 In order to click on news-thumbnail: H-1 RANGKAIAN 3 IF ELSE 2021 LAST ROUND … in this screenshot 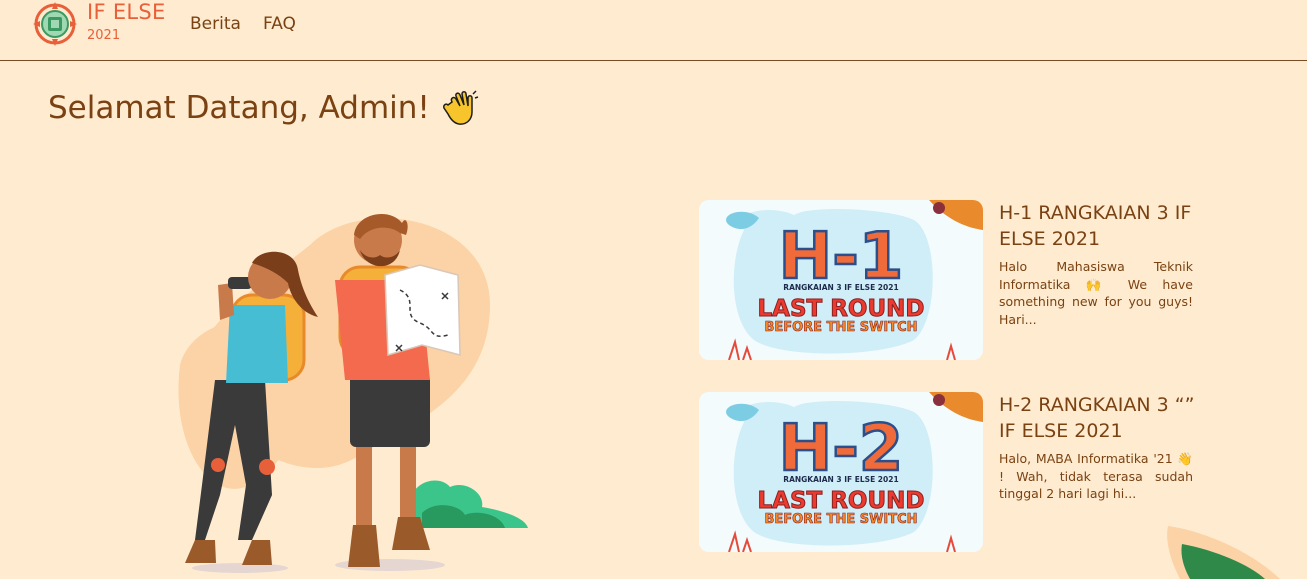, I will do `click(841, 280)`.